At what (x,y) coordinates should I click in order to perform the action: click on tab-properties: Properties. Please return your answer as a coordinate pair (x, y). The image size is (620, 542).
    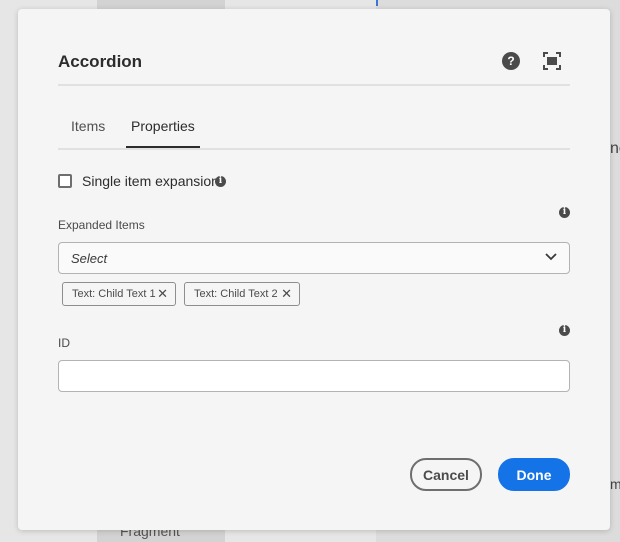
    Looking at the image, I should click on (163, 133).